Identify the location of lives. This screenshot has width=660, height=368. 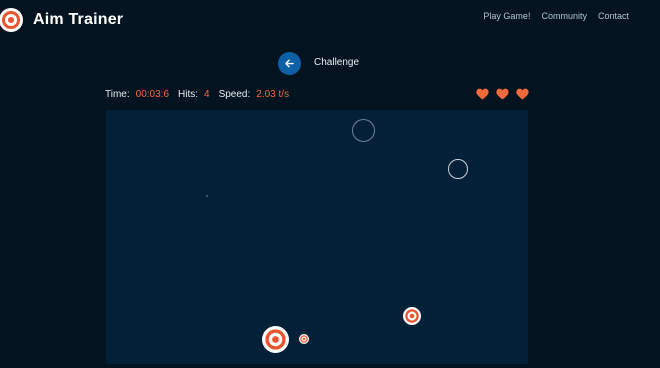
(502, 94).